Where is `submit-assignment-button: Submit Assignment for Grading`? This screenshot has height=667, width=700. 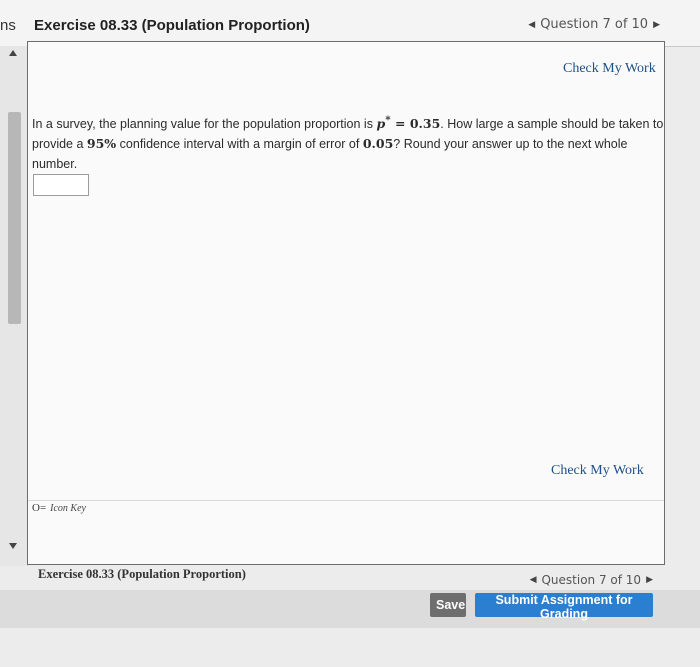 submit-assignment-button: Submit Assignment for Grading is located at coordinates (564, 607).